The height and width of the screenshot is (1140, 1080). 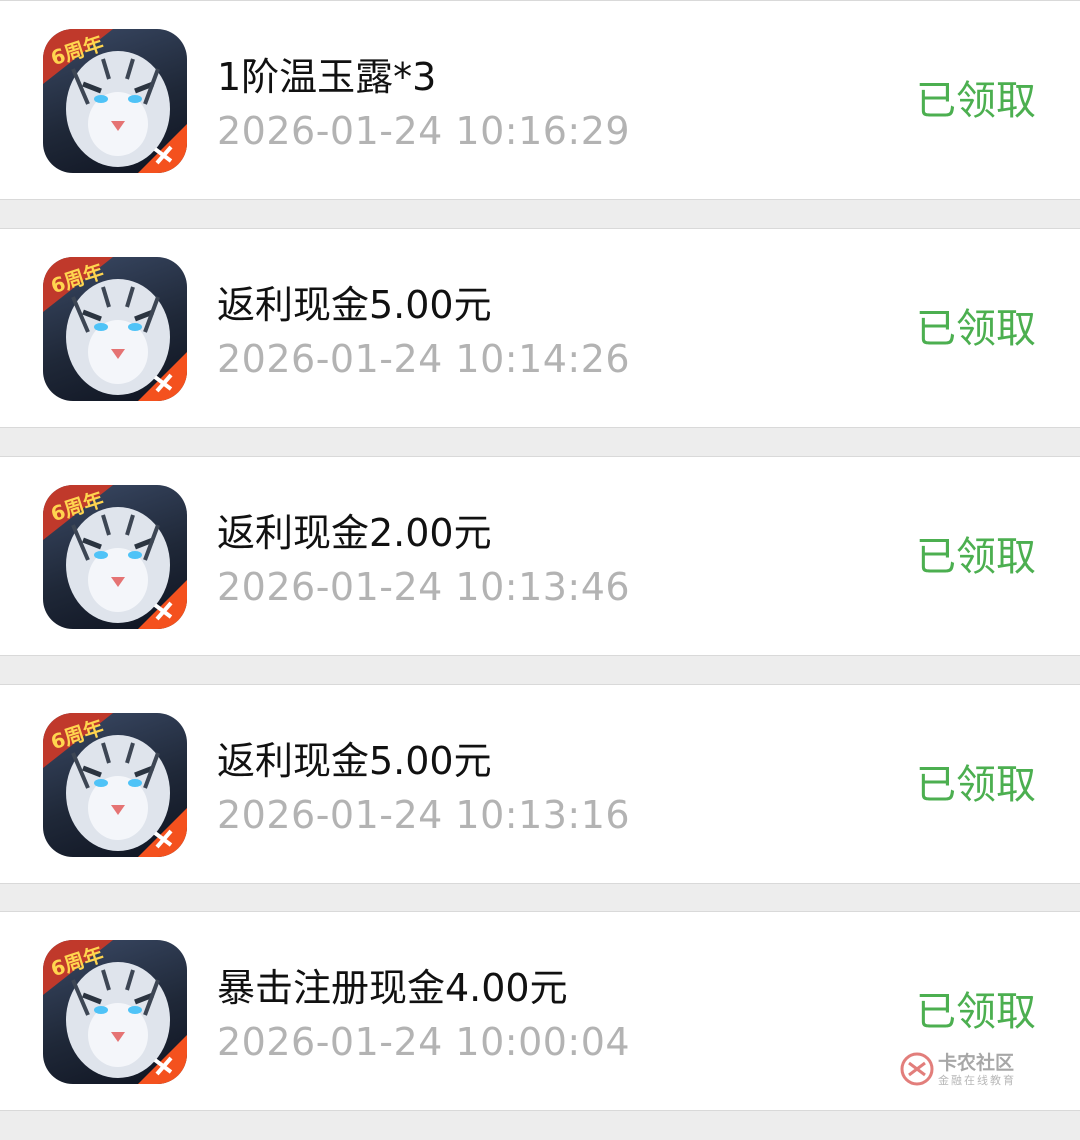 What do you see at coordinates (354, 533) in the screenshot?
I see `reward-title: 返利现金2.00元` at bounding box center [354, 533].